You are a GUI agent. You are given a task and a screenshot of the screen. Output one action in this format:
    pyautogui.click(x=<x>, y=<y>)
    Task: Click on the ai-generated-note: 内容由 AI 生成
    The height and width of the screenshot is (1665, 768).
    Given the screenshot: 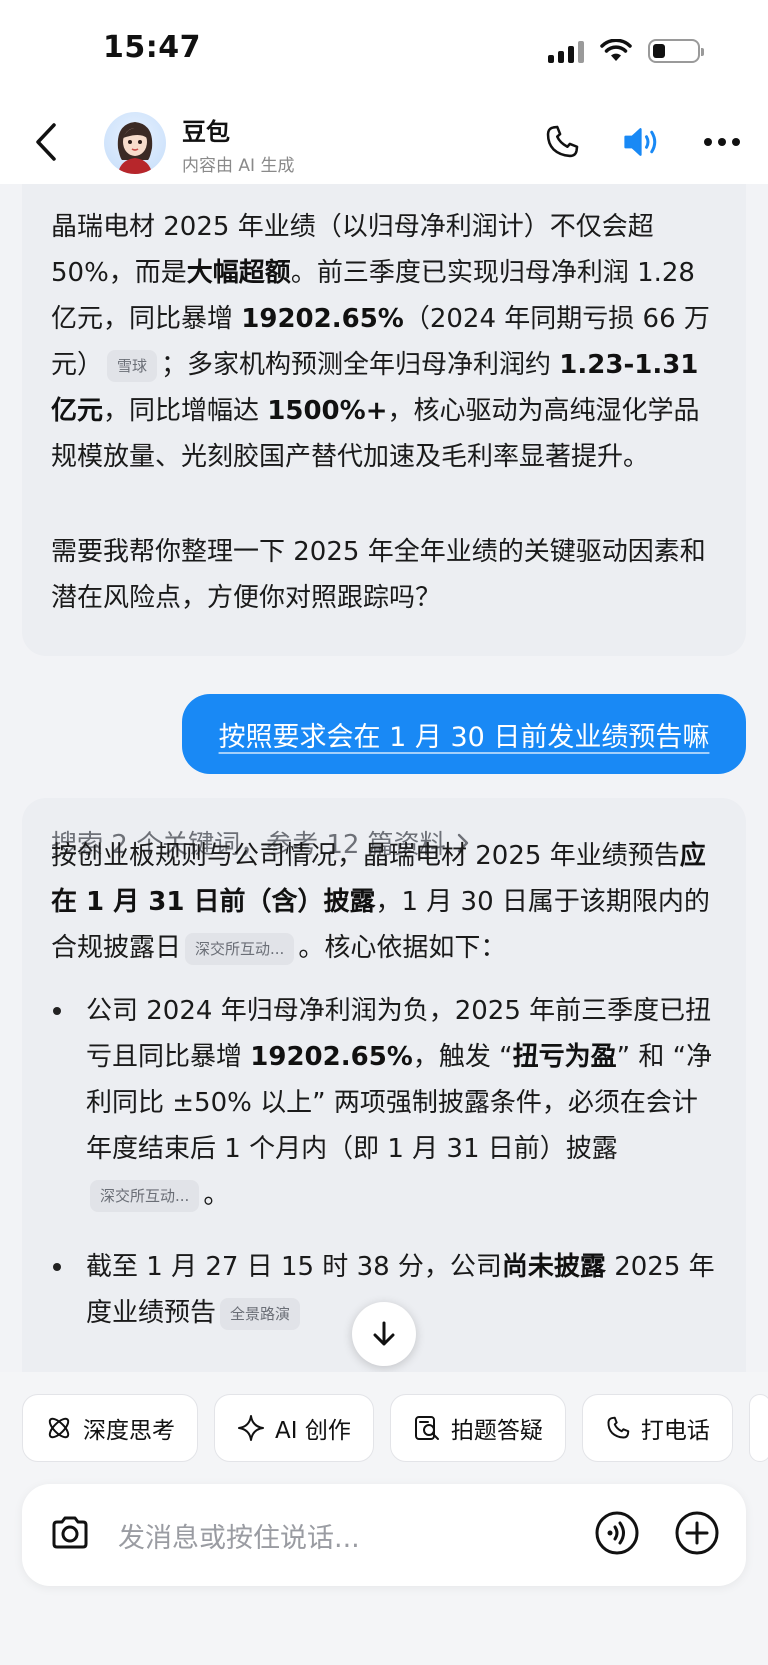 What is the action you would take?
    pyautogui.click(x=238, y=166)
    